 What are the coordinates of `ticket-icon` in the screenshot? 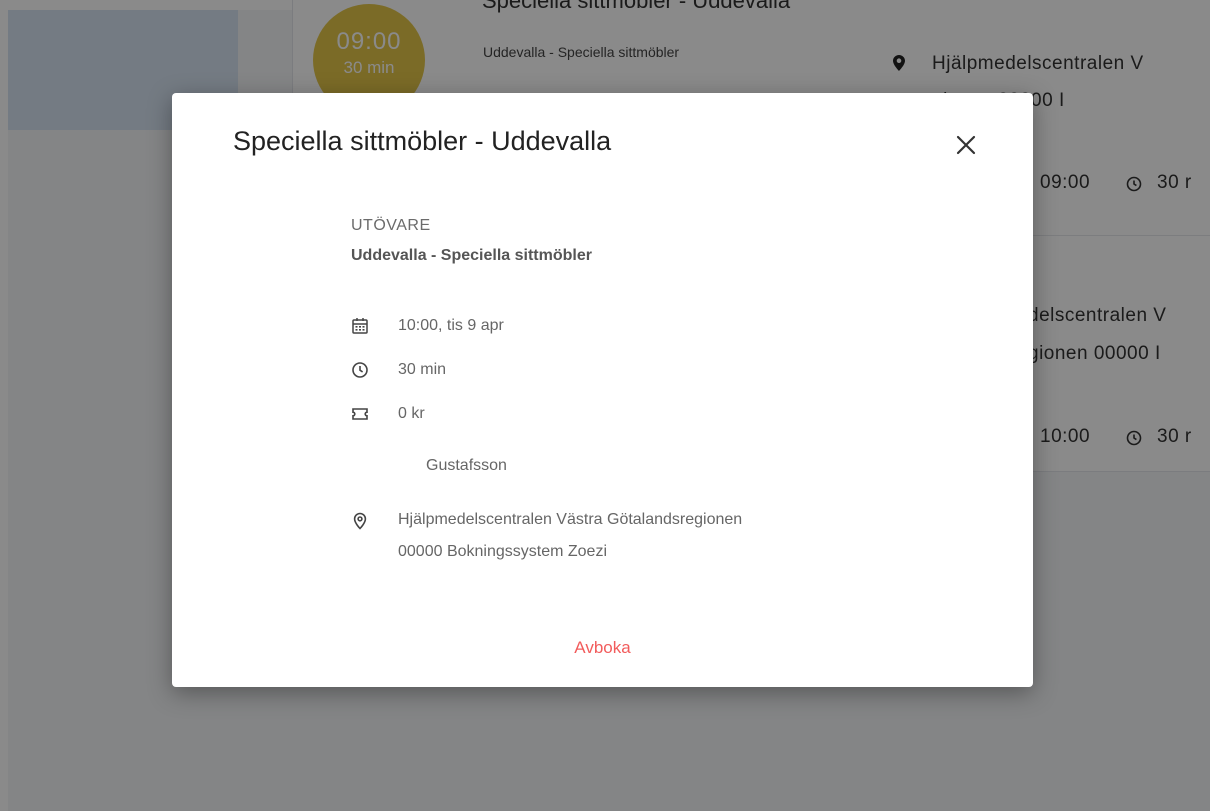 It's located at (360, 414).